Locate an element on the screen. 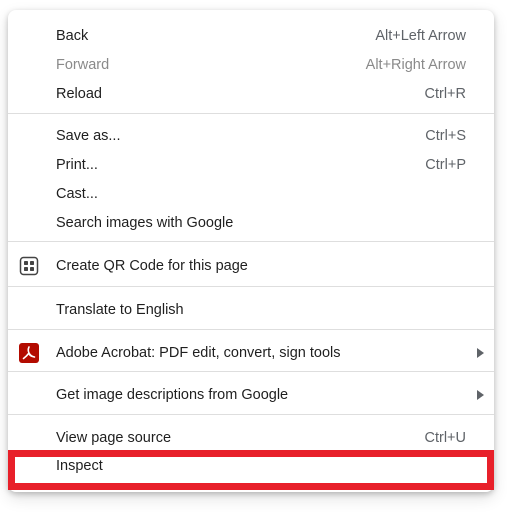  menu-item-label: Translate to English is located at coordinates (120, 310).